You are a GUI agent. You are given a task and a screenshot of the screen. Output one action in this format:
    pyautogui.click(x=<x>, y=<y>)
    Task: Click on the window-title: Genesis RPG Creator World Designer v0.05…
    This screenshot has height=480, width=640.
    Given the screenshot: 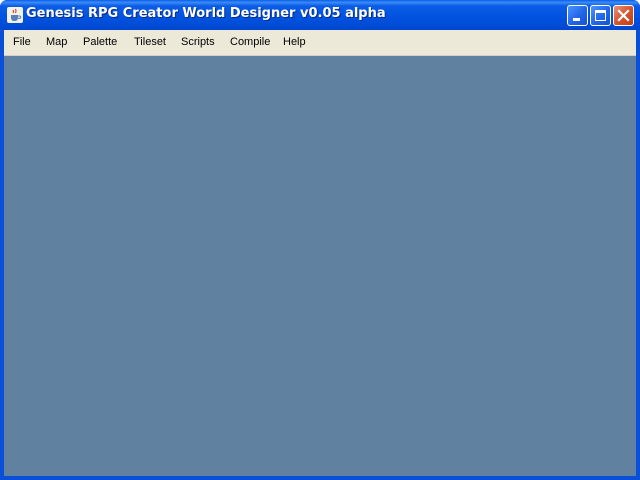 What is the action you would take?
    pyautogui.click(x=206, y=13)
    